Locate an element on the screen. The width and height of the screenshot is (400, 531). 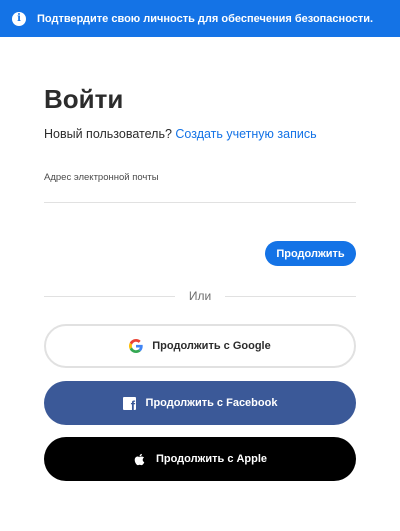
apple-button-label: Продолжить с Apple is located at coordinates (211, 459).